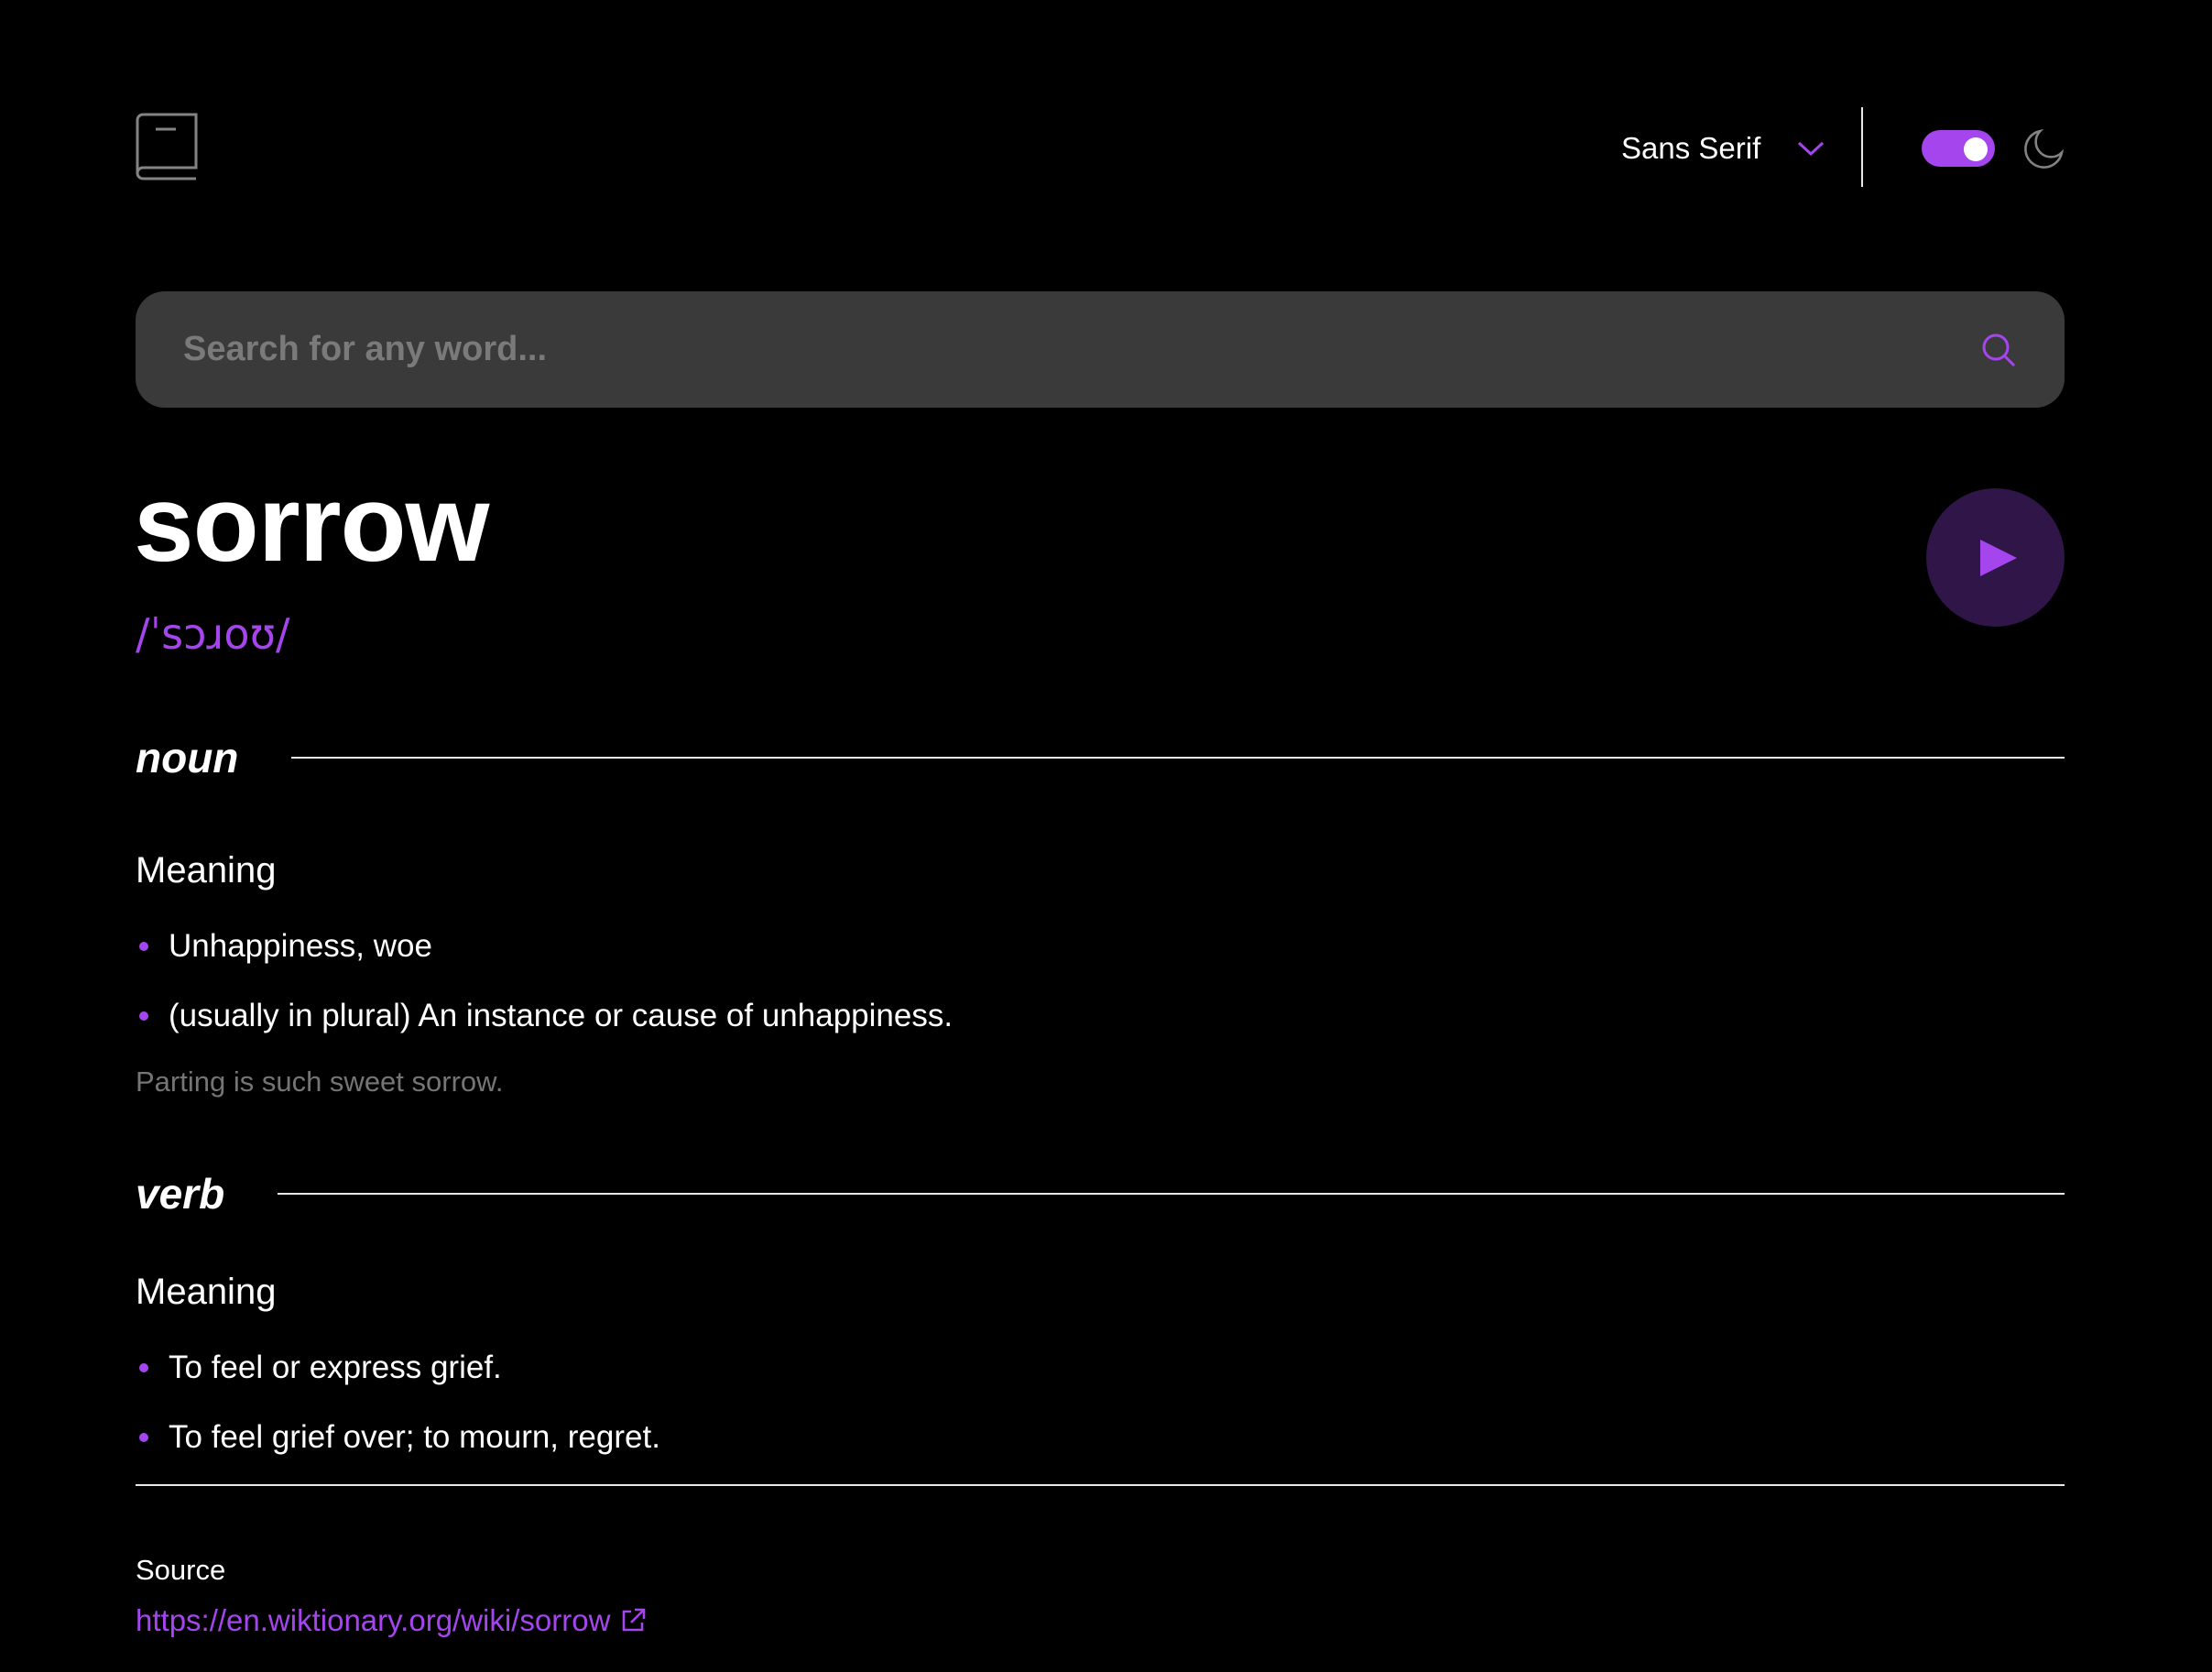  Describe the element at coordinates (1100, 1485) in the screenshot. I see `footer-divider` at that location.